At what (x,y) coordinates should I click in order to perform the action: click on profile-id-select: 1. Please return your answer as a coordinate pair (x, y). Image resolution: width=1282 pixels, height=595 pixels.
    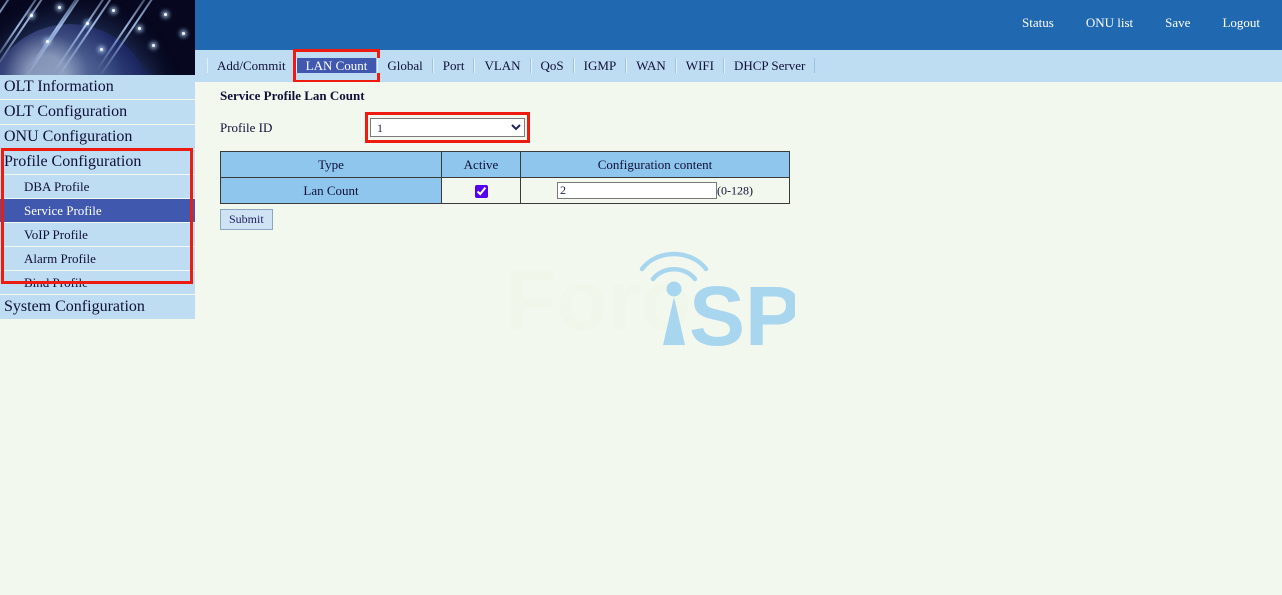
    Looking at the image, I should click on (447, 127).